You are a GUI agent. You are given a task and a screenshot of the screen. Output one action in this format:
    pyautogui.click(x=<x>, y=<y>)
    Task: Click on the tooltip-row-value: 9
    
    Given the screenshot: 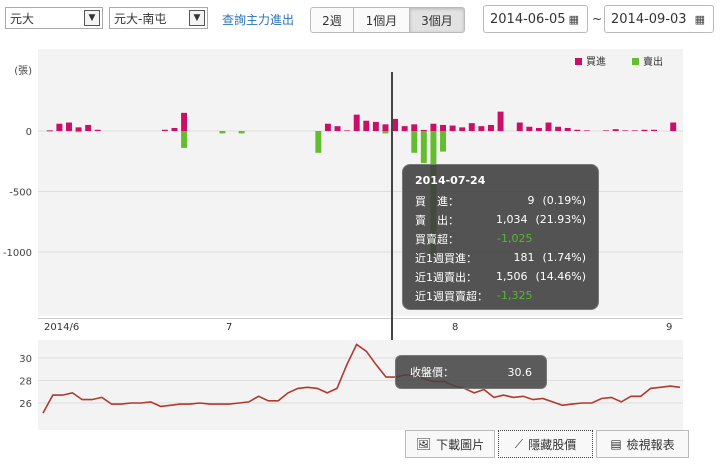 What is the action you would take?
    pyautogui.click(x=531, y=200)
    